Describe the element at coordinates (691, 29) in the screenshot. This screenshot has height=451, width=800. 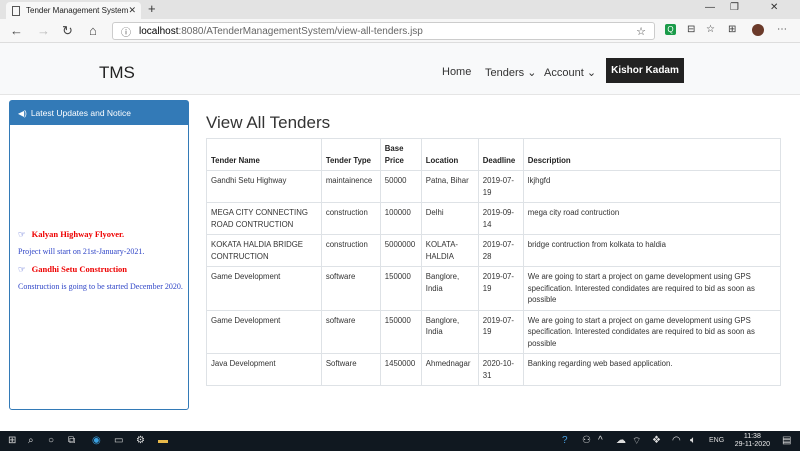
I see `extension-icon: ⊟` at that location.